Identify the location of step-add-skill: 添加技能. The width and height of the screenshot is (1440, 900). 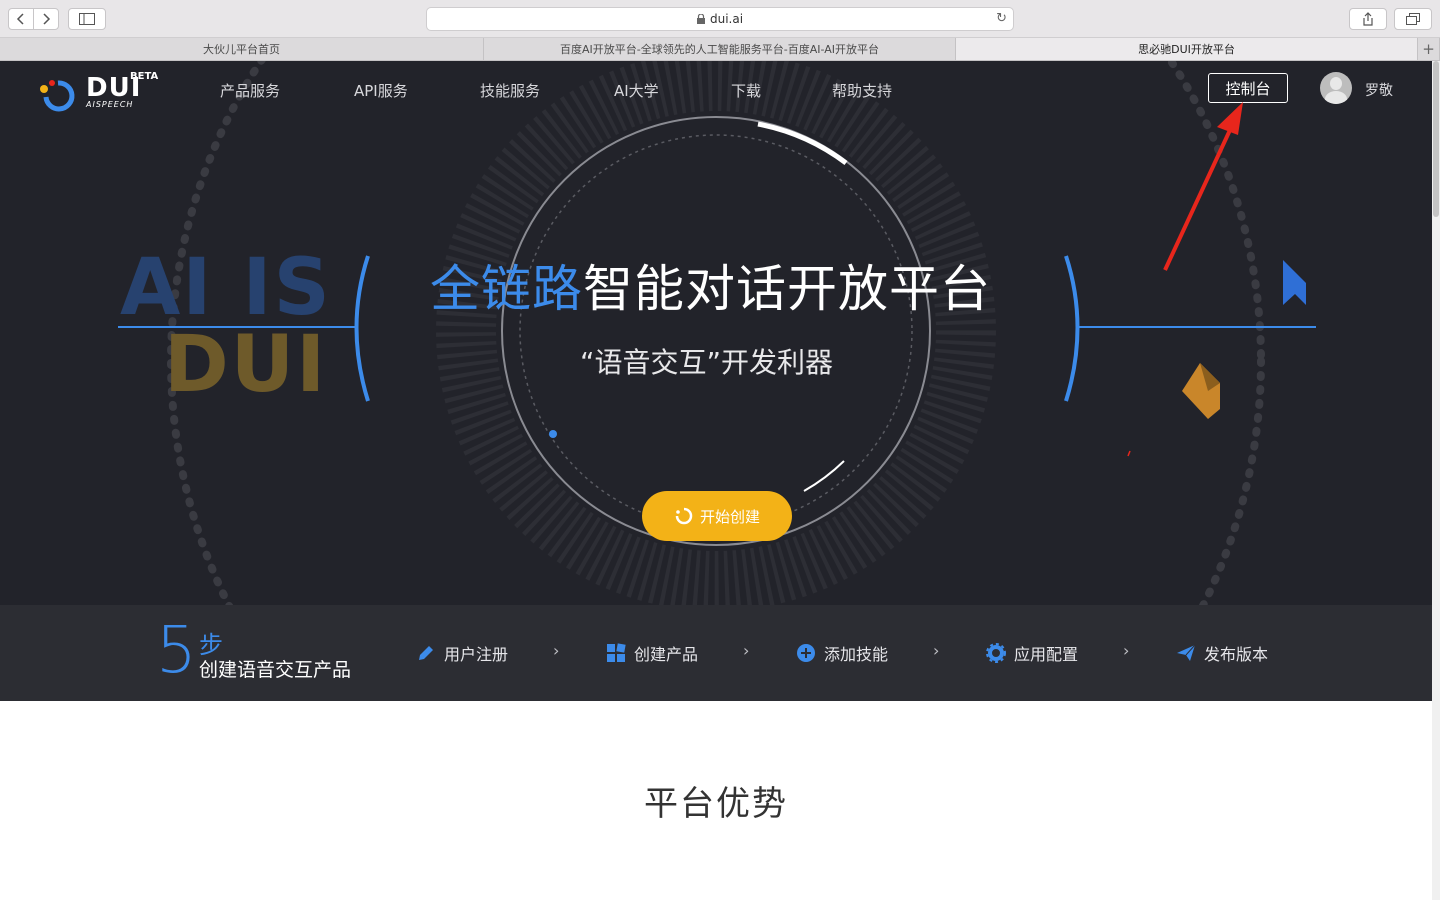
(842, 653).